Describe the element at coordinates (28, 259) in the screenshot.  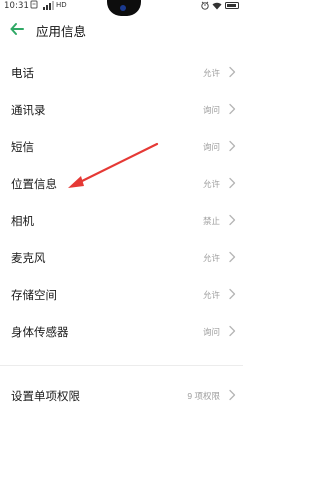
I see `permission-label: 麦克风` at that location.